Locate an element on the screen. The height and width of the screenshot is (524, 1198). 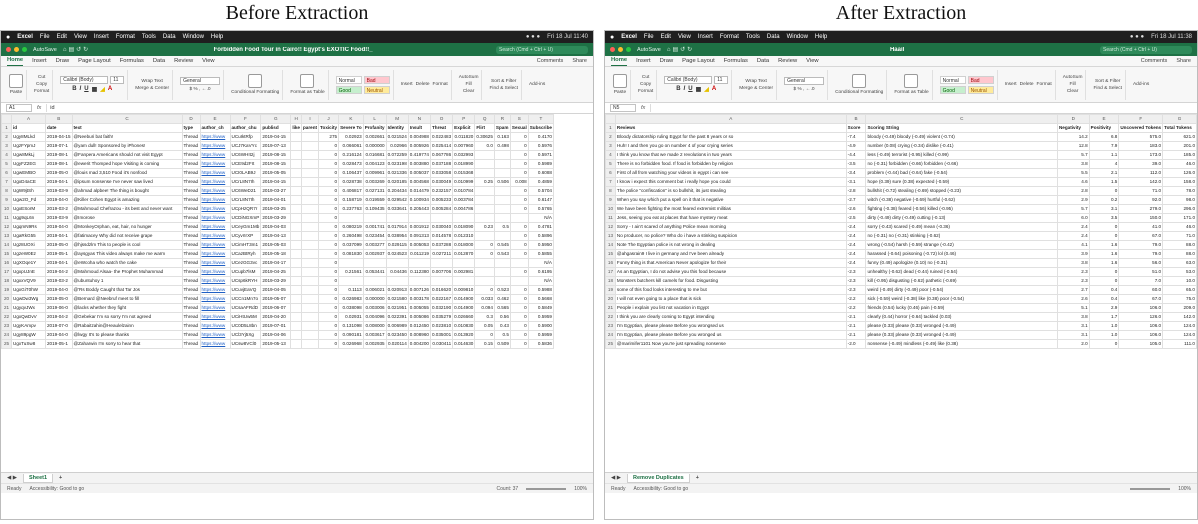
fill-button: Fill is located at coordinates (469, 84).